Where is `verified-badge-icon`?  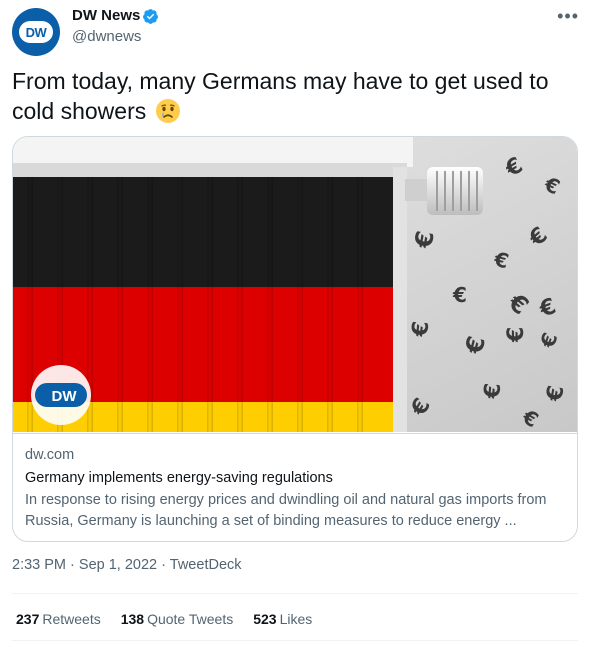
verified-badge-icon is located at coordinates (150, 16).